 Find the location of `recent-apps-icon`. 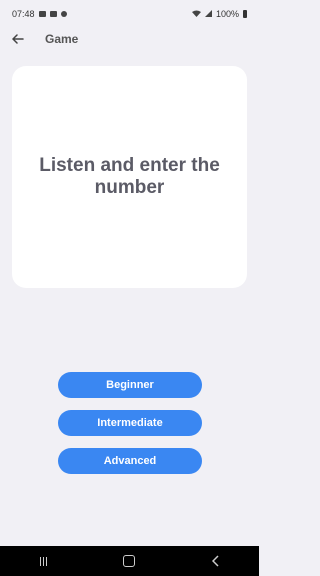

recent-apps-icon is located at coordinates (43, 561).